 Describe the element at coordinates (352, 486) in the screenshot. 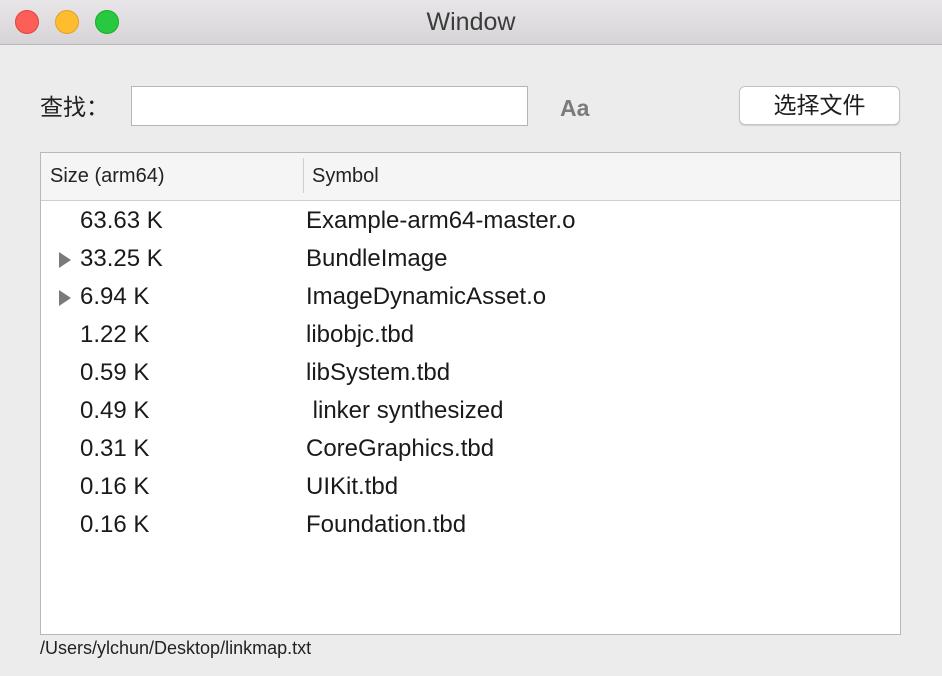

I see `symbol-cell: UIKit.tbd` at that location.